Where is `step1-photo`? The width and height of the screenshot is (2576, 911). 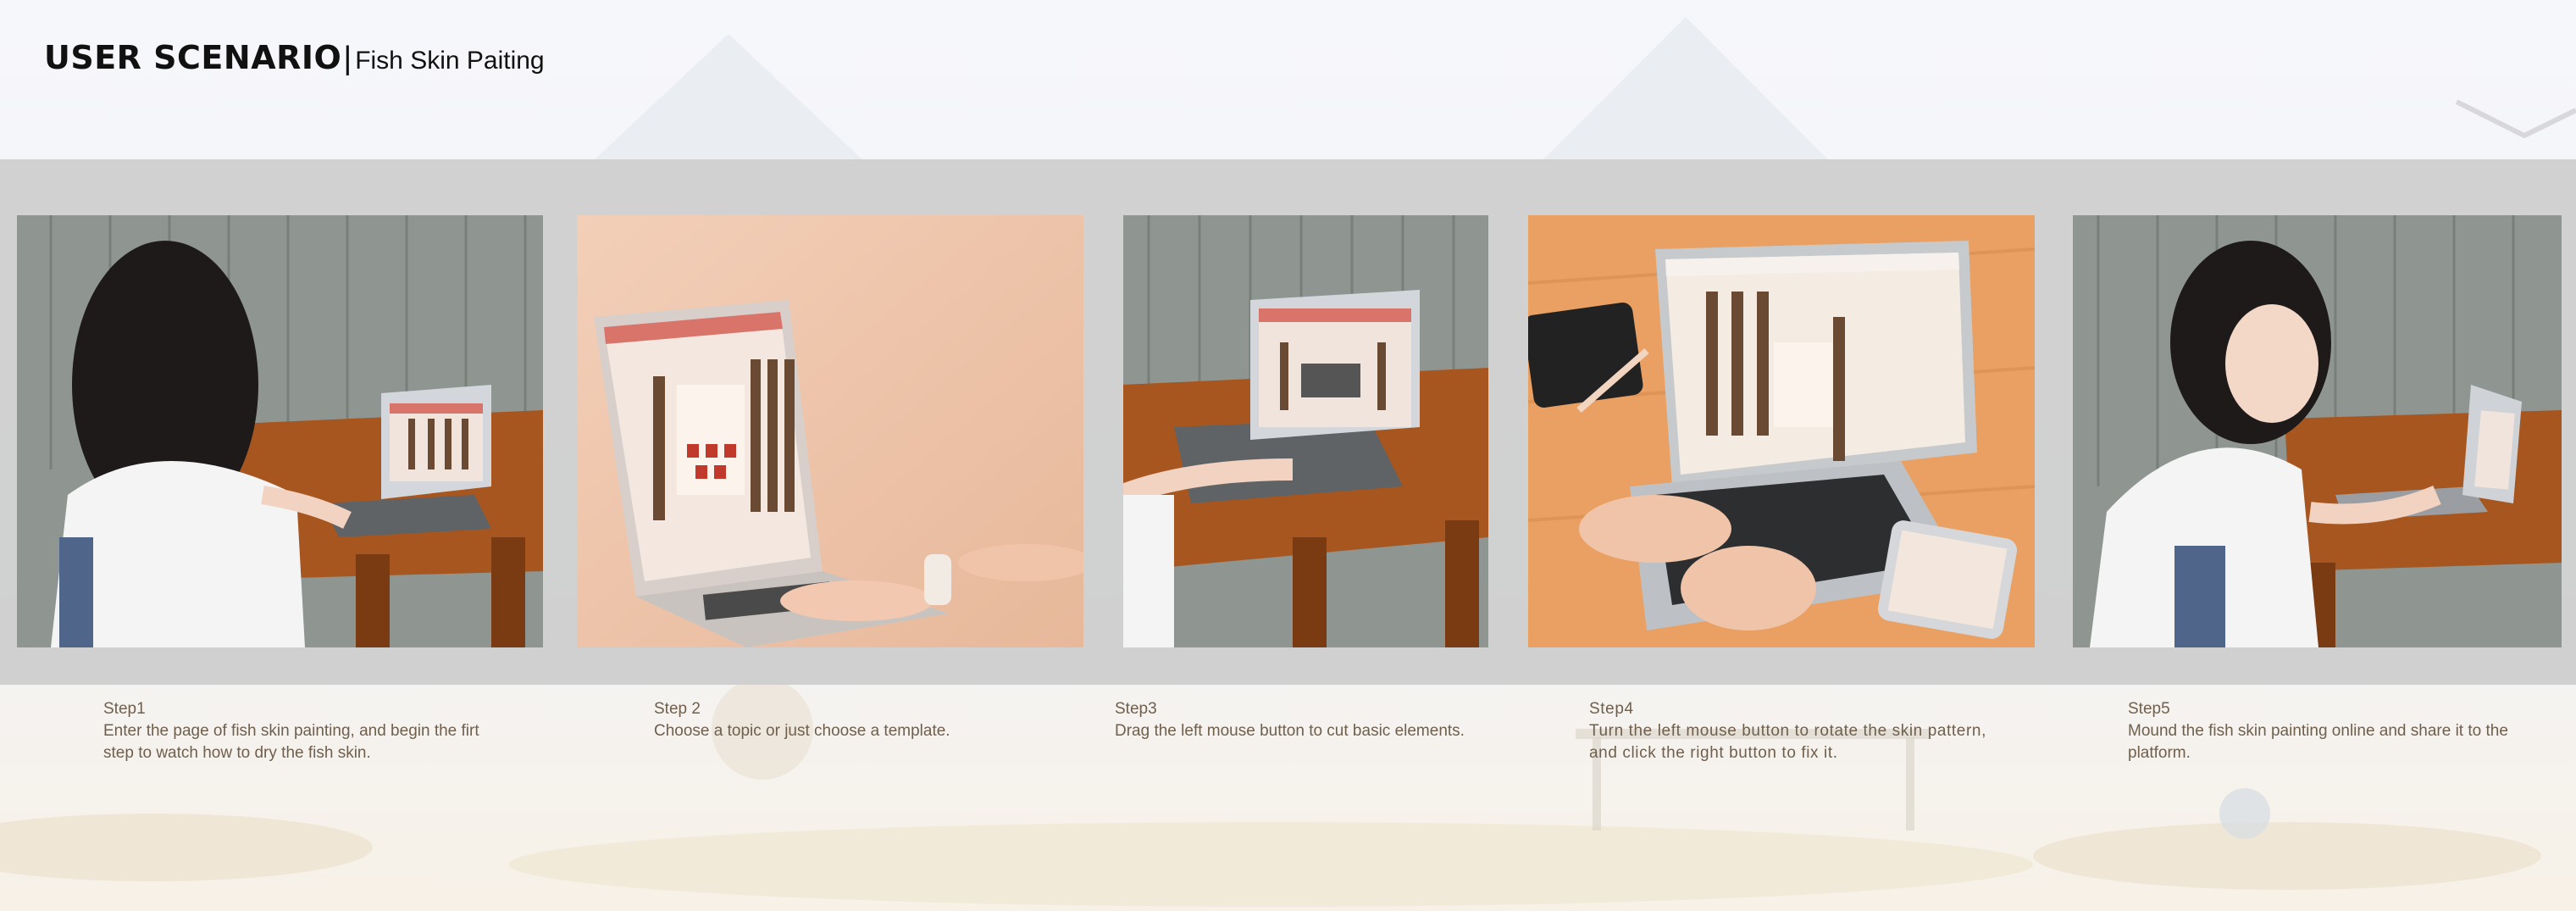 step1-photo is located at coordinates (280, 431).